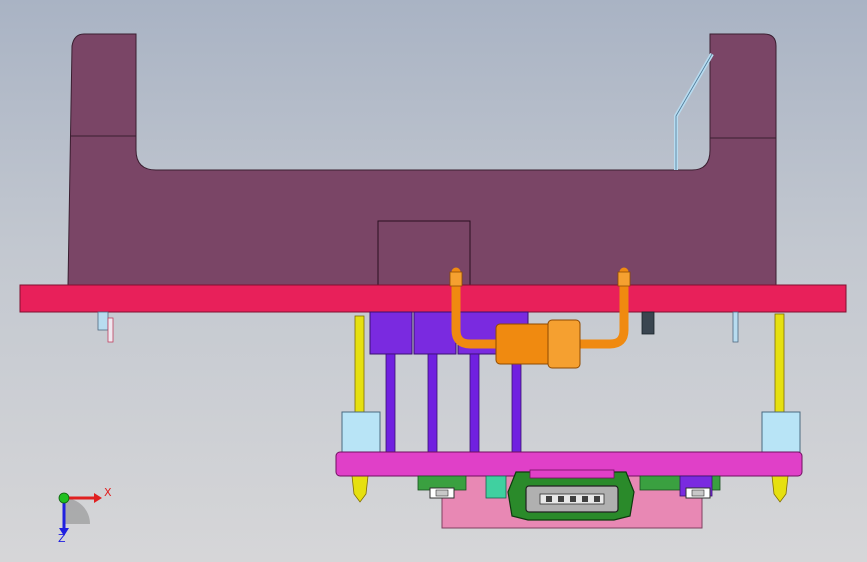 This screenshot has height=562, width=867. What do you see at coordinates (108, 492) in the screenshot?
I see `triad-x-label: X` at bounding box center [108, 492].